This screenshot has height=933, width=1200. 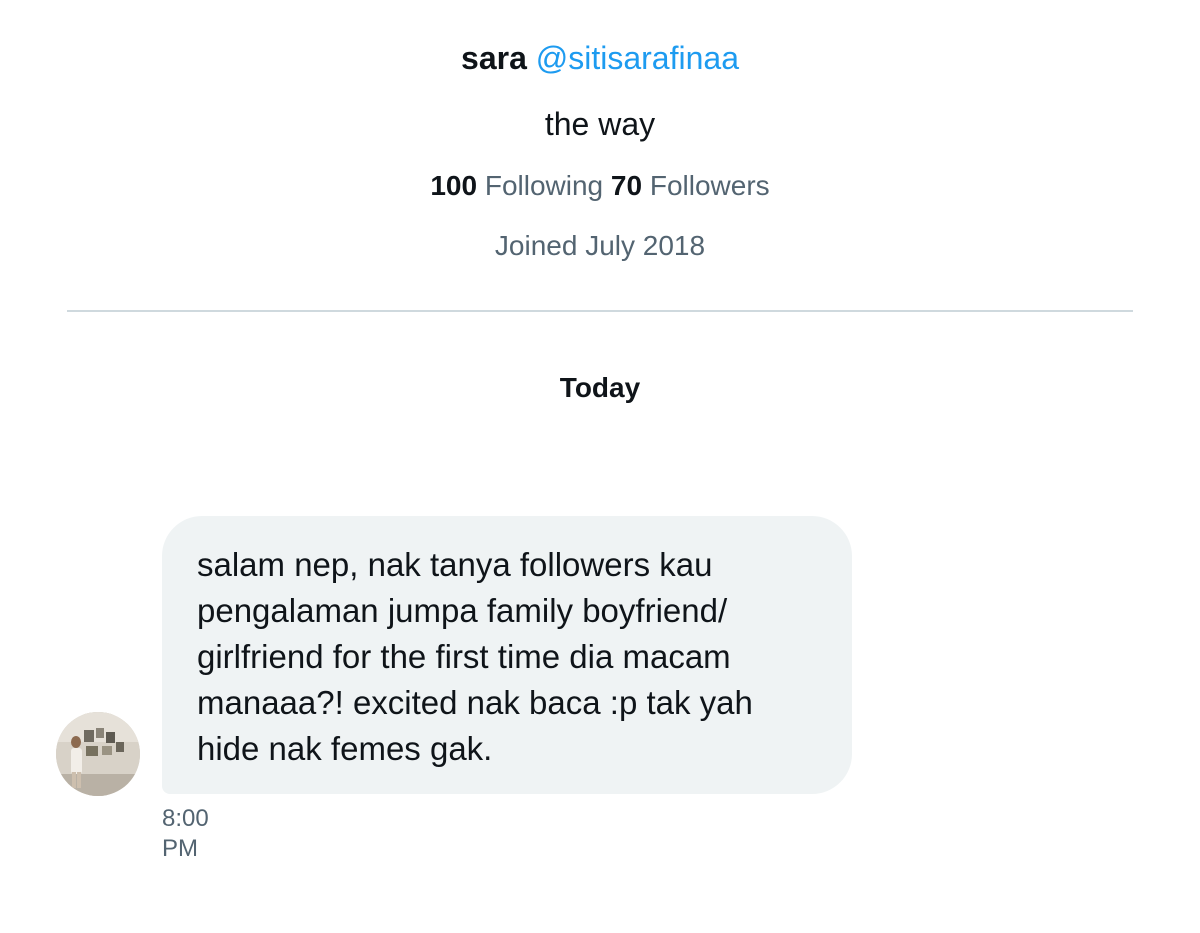 I want to click on avatar, so click(x=98, y=754).